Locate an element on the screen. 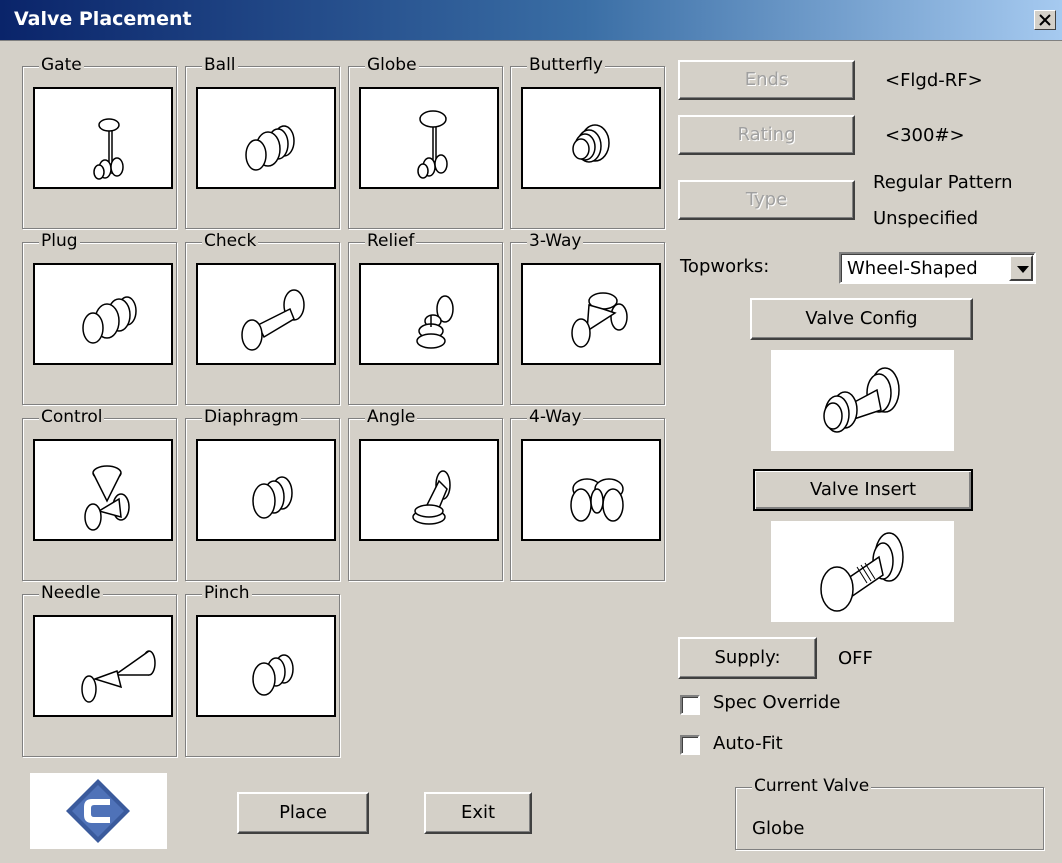 This screenshot has height=863, width=1062. valve-group-control: Control is located at coordinates (99, 494).